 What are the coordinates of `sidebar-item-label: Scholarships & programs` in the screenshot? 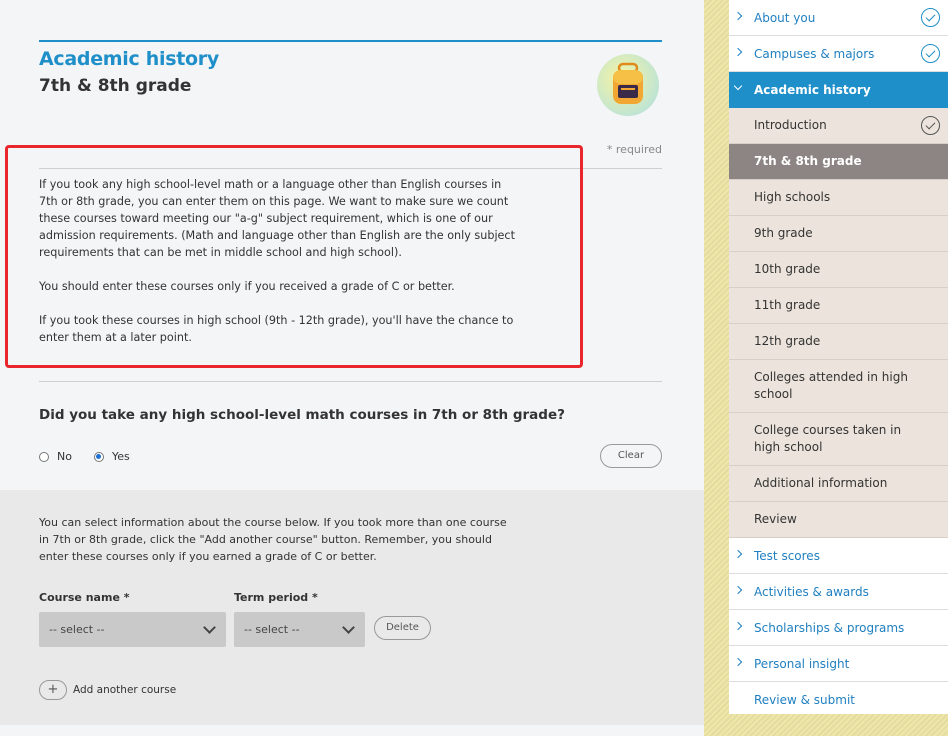 It's located at (829, 627).